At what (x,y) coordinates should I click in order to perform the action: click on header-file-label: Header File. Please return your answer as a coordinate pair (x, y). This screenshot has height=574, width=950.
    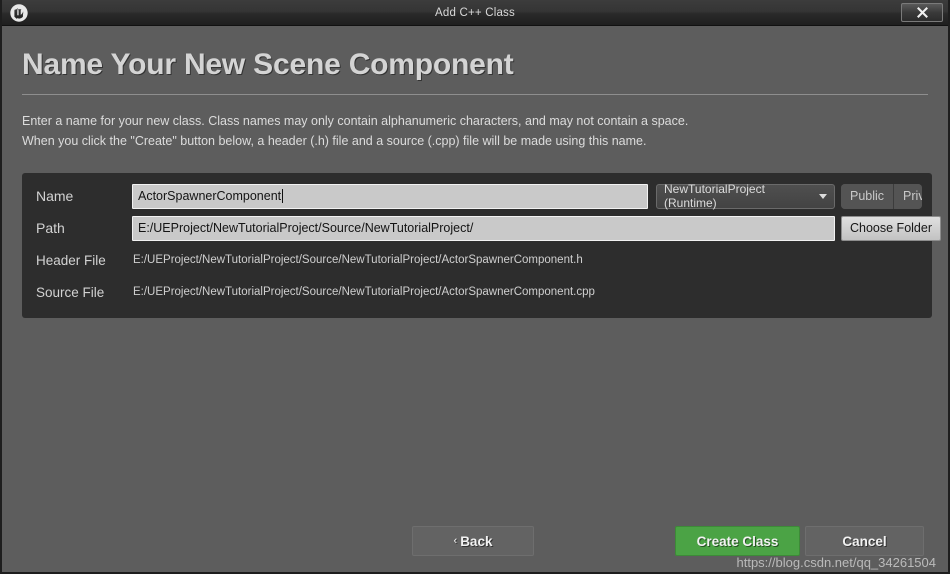
    Looking at the image, I should click on (71, 260).